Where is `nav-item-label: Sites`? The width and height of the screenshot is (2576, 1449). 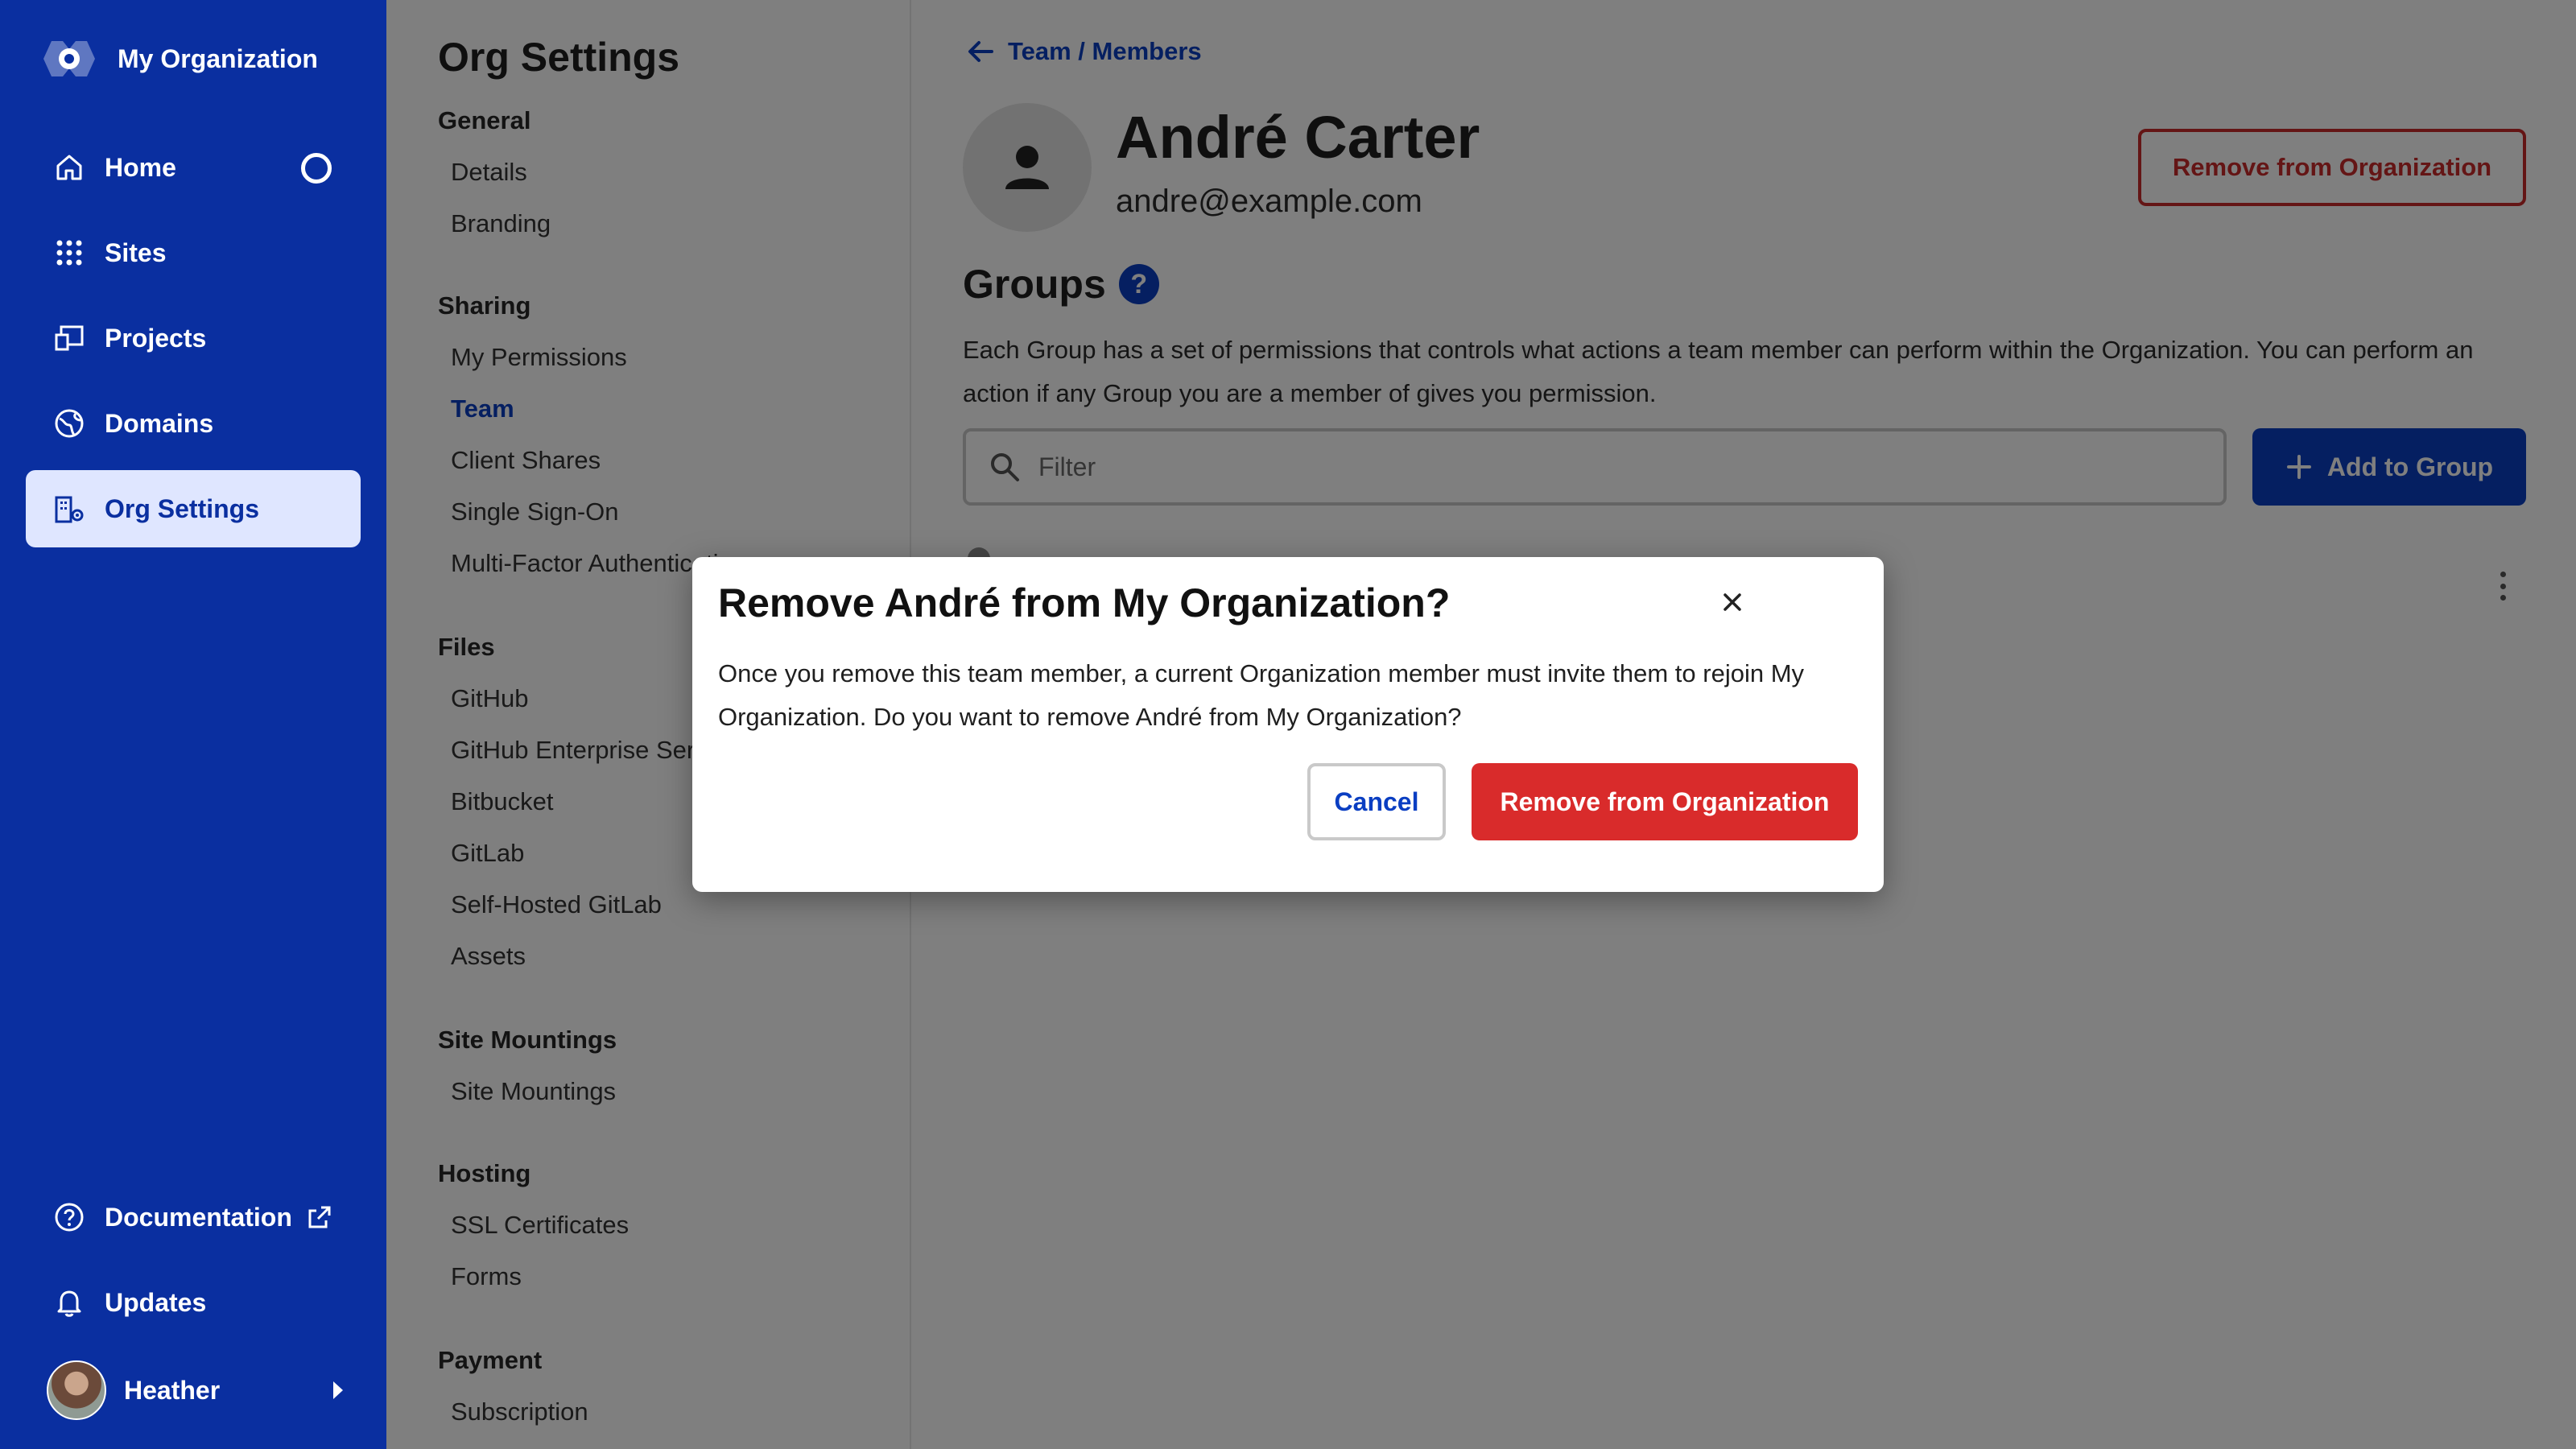 nav-item-label: Sites is located at coordinates (136, 252).